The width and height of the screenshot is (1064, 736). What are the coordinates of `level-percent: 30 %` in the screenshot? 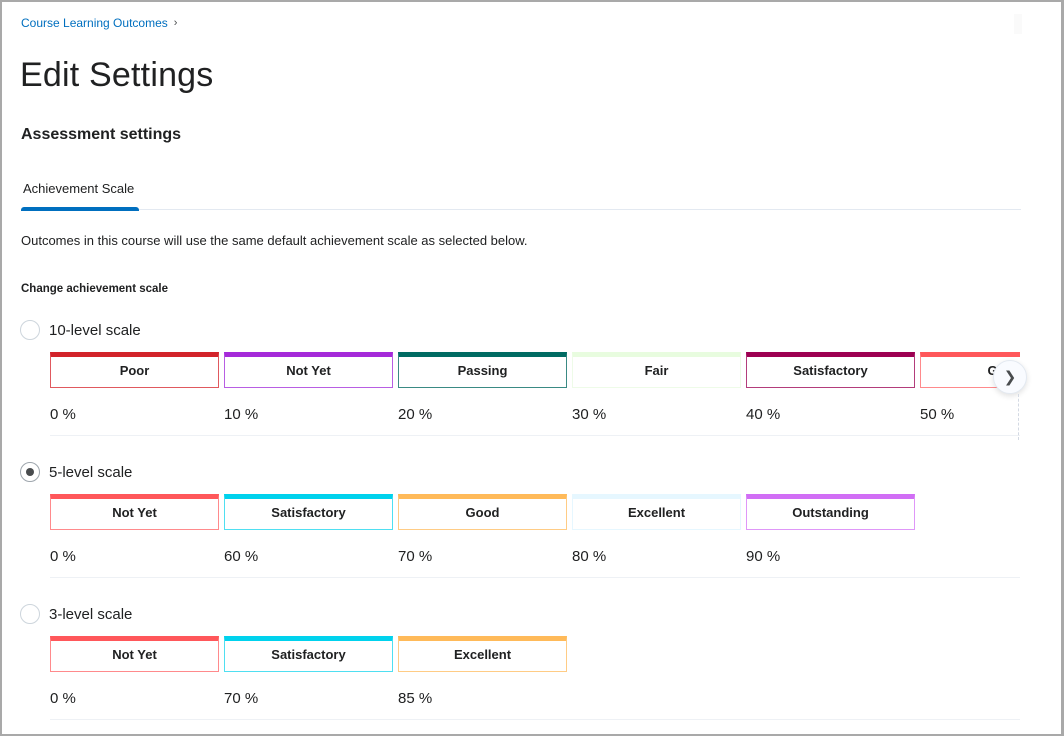 It's located at (589, 414).